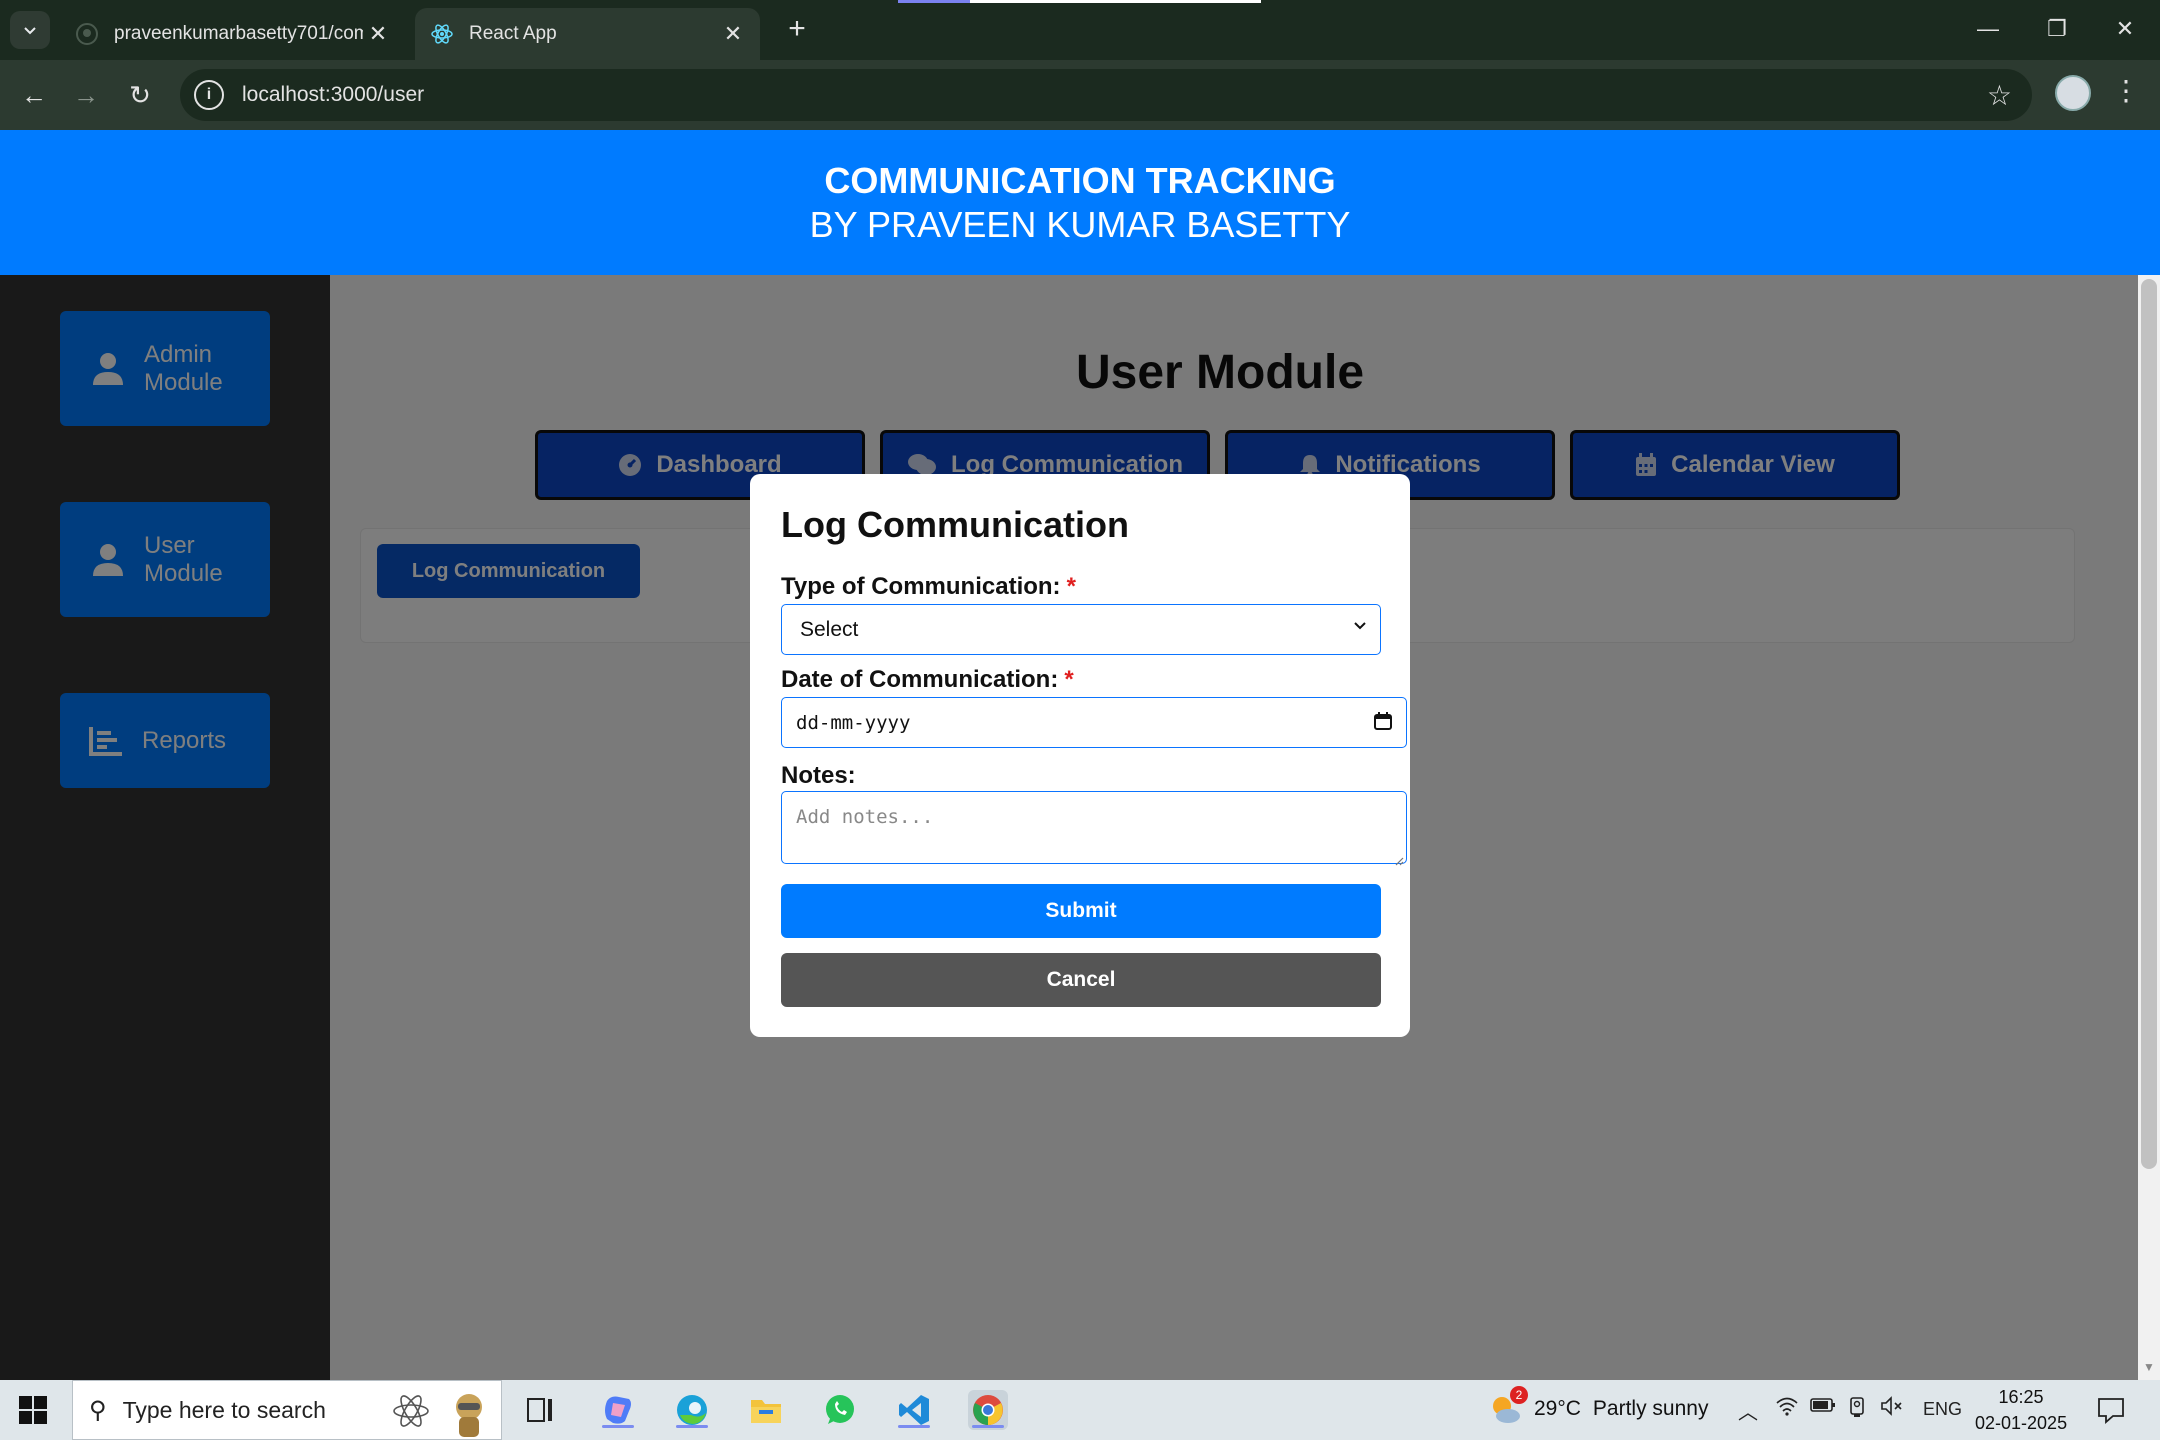 This screenshot has width=2160, height=1440. I want to click on browser-menu-icon: ⋮, so click(2126, 90).